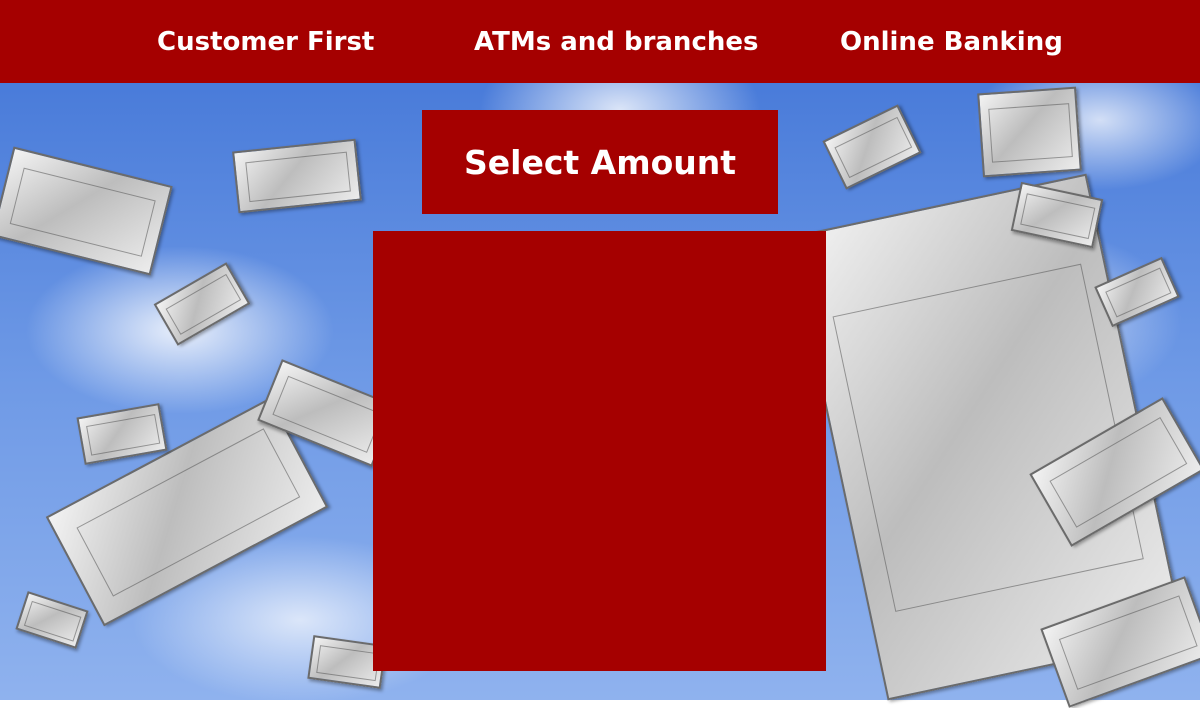 The height and width of the screenshot is (708, 1200). I want to click on select-amount-title: Select Amount, so click(600, 162).